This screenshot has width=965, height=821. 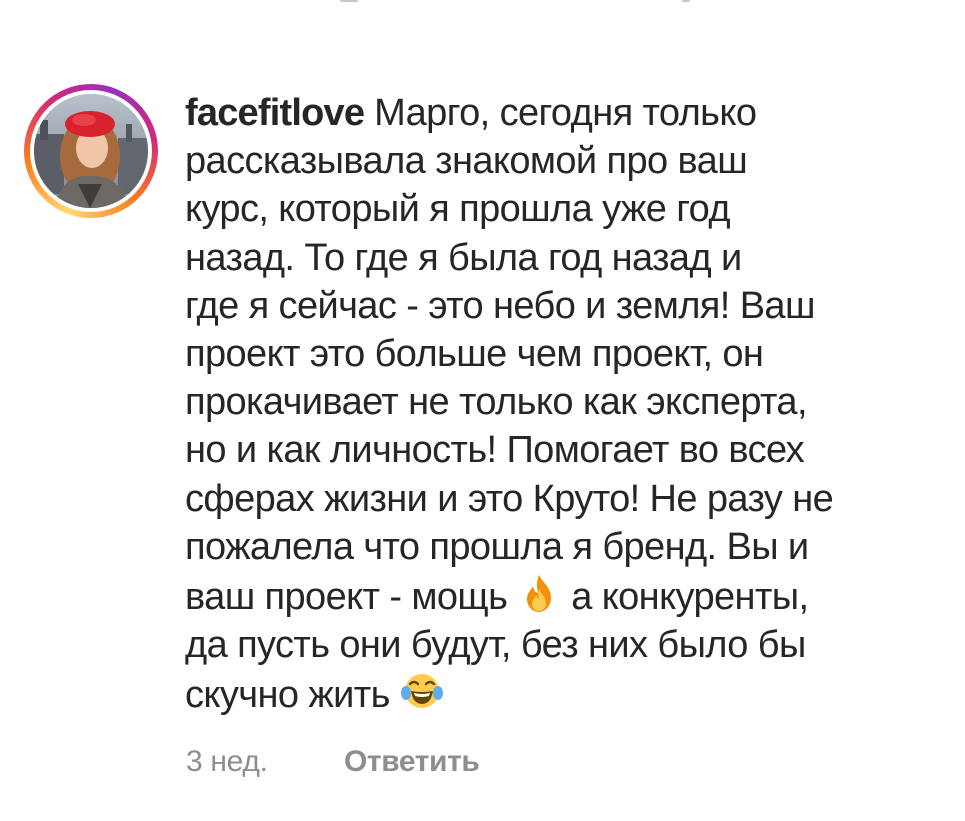 I want to click on comment-line: но и как личность! Помогает во всех, so click(x=495, y=450).